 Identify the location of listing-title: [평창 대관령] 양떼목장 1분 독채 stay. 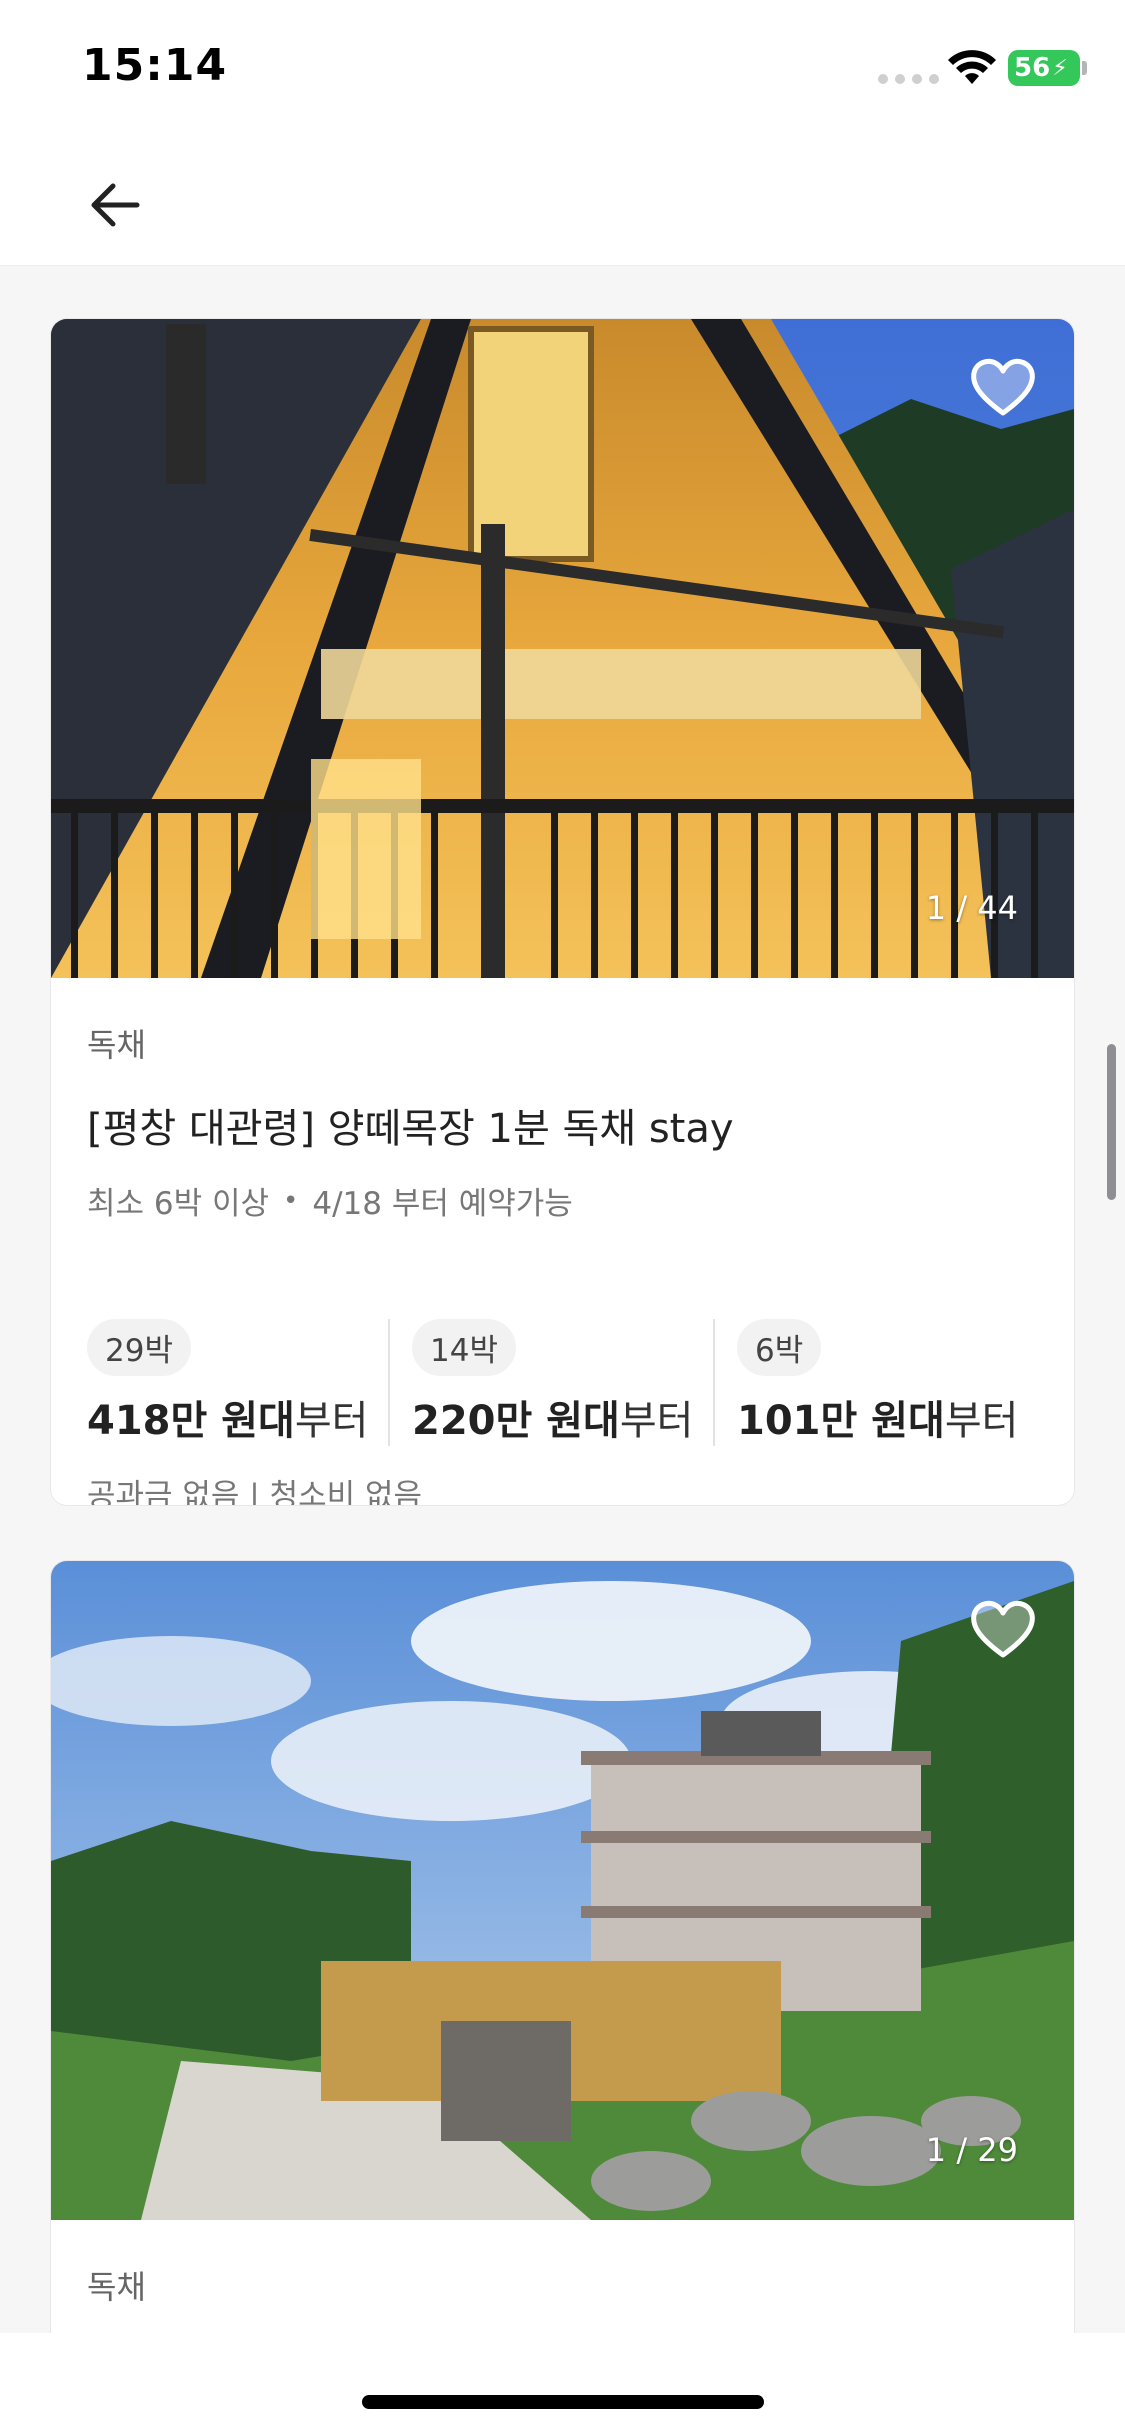
(410, 1129).